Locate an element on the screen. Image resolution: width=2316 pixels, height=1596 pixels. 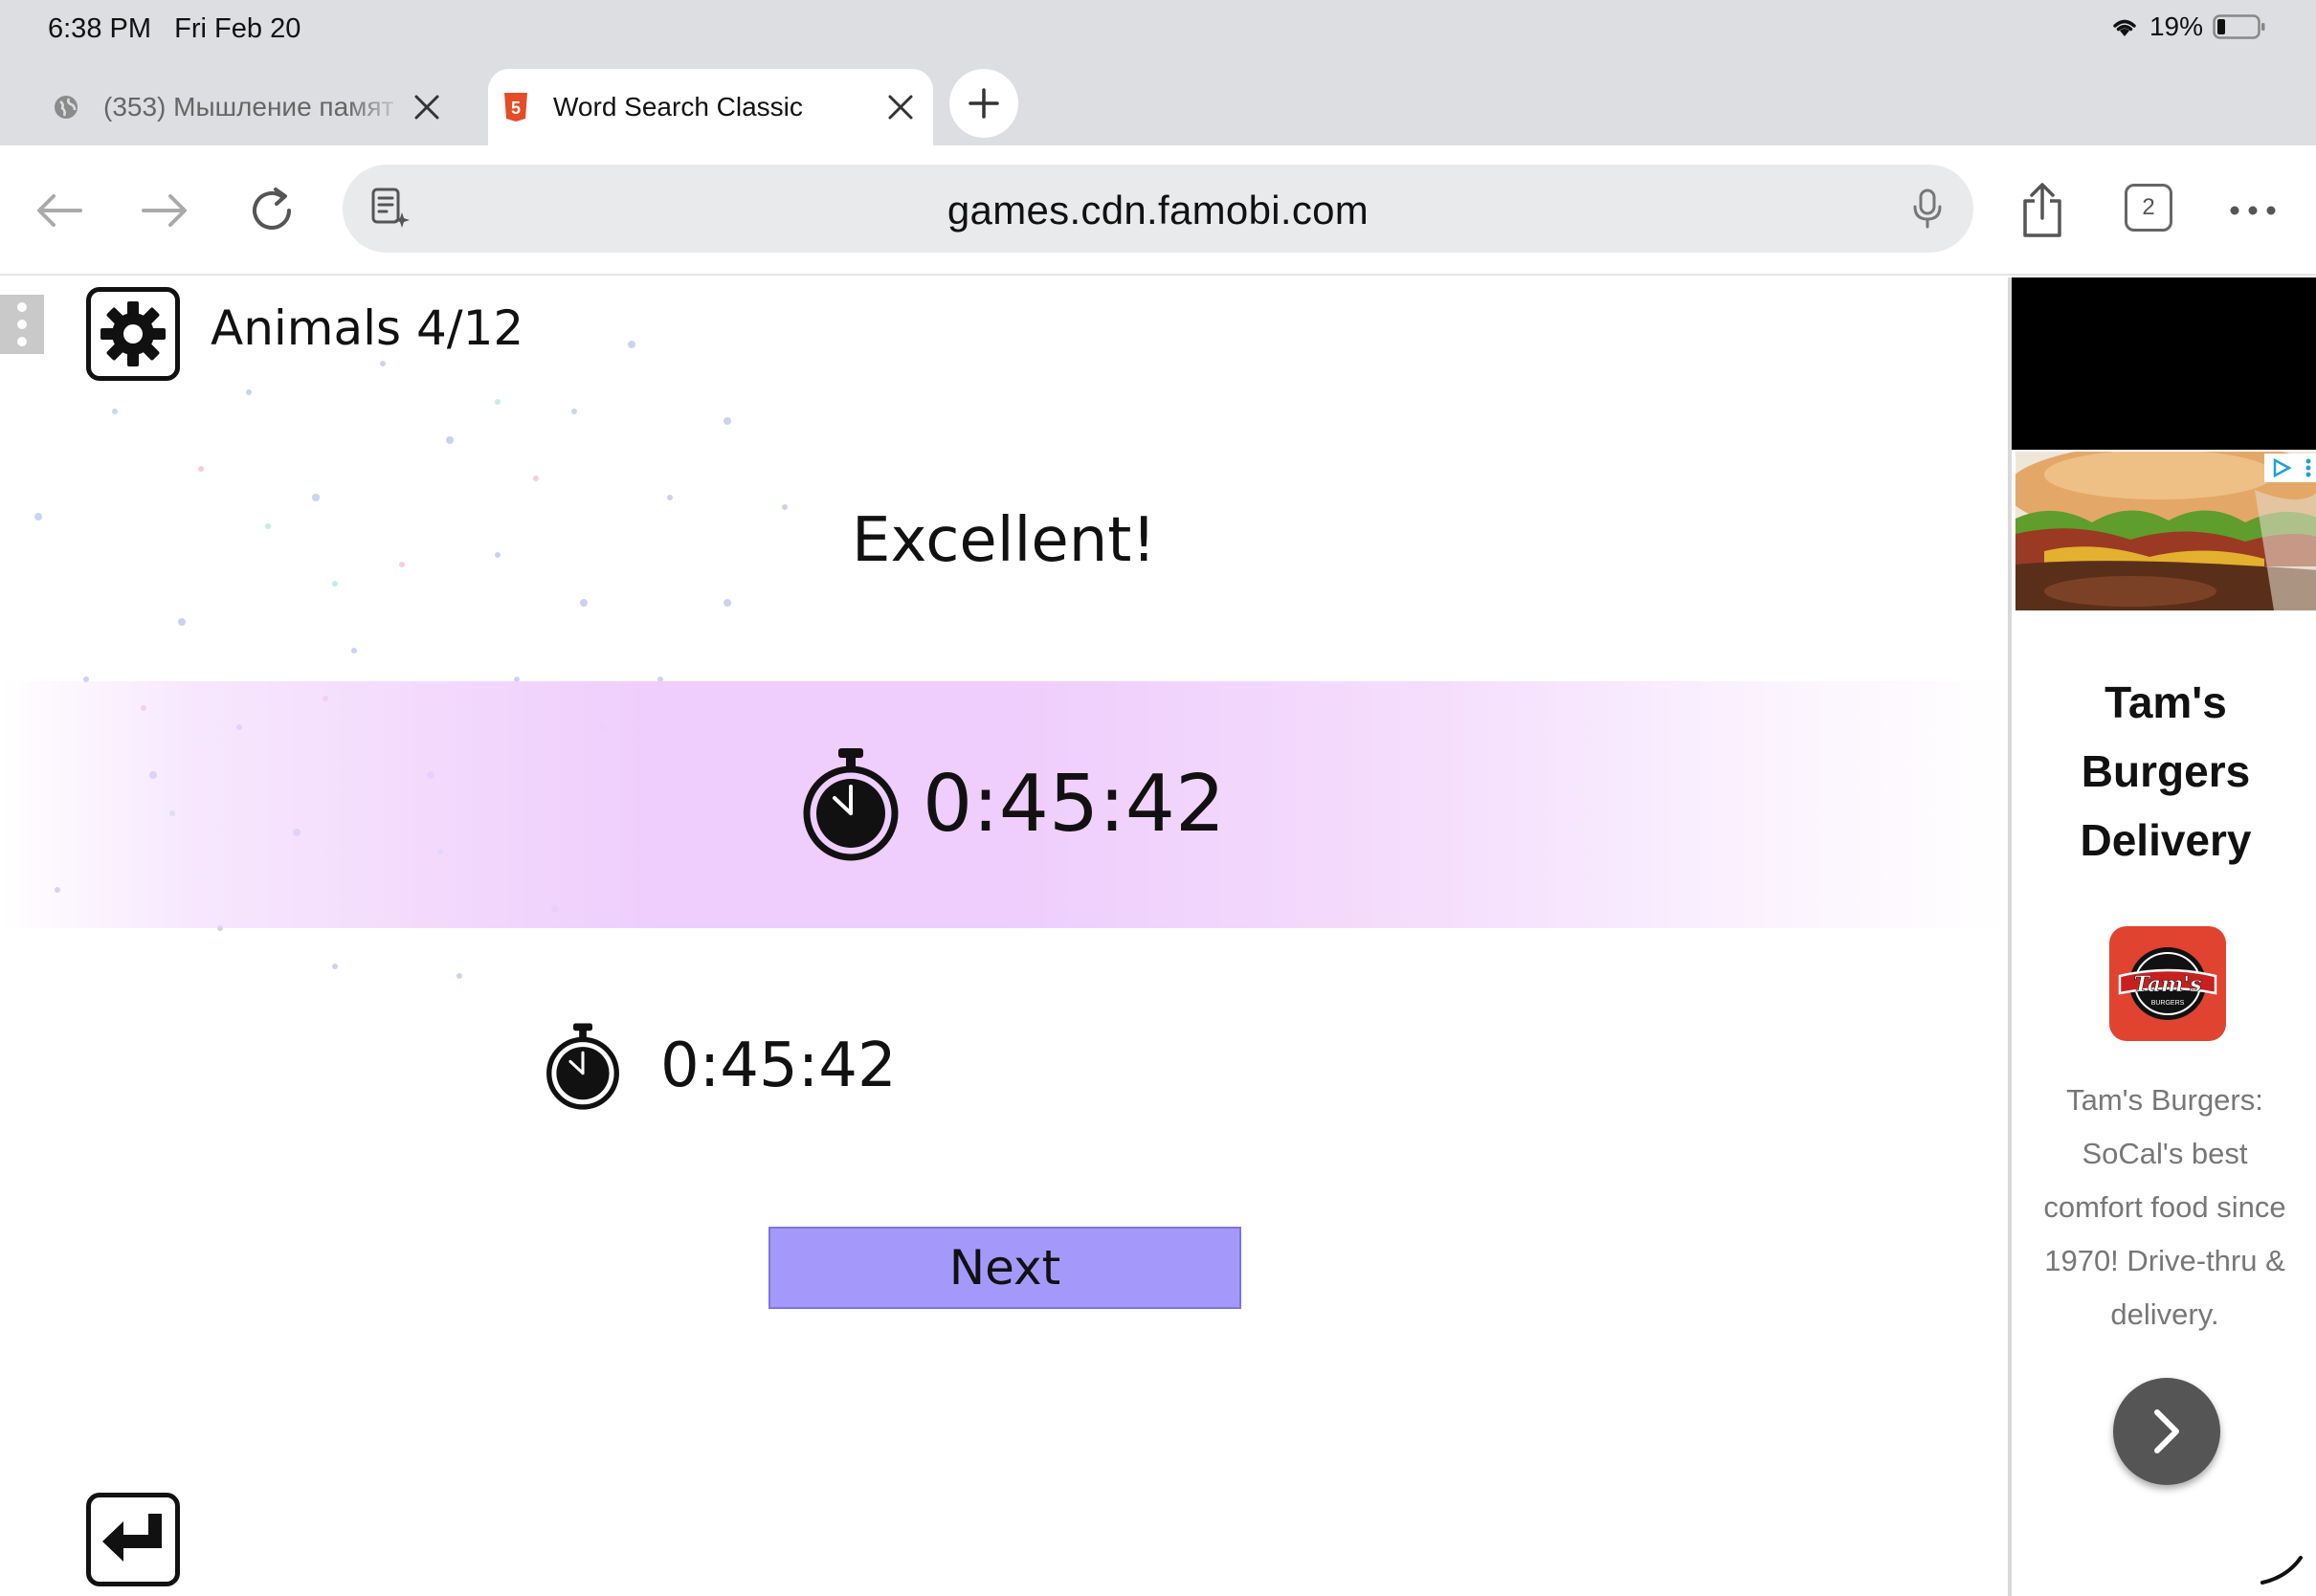
status-indicators: 19% is located at coordinates (2187, 27).